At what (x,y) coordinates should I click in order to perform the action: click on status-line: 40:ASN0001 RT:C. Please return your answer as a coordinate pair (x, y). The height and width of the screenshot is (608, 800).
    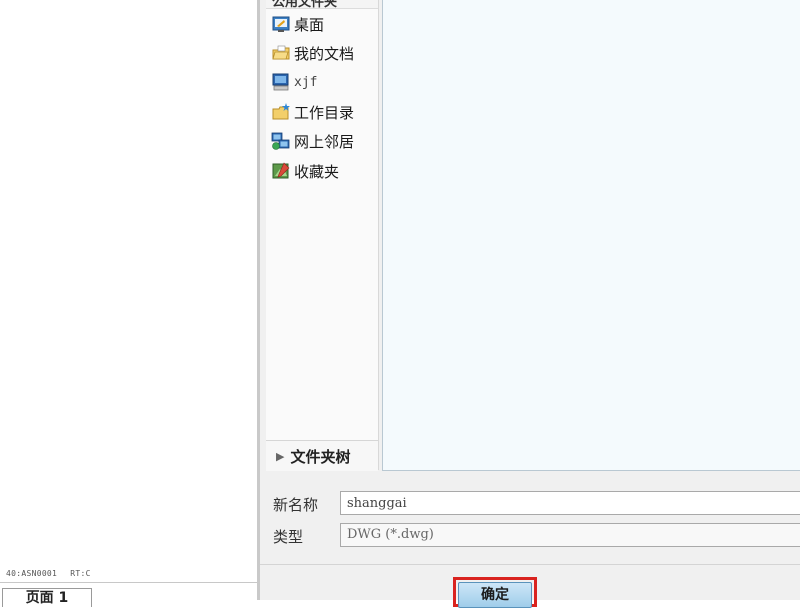
    Looking at the image, I should click on (52, 573).